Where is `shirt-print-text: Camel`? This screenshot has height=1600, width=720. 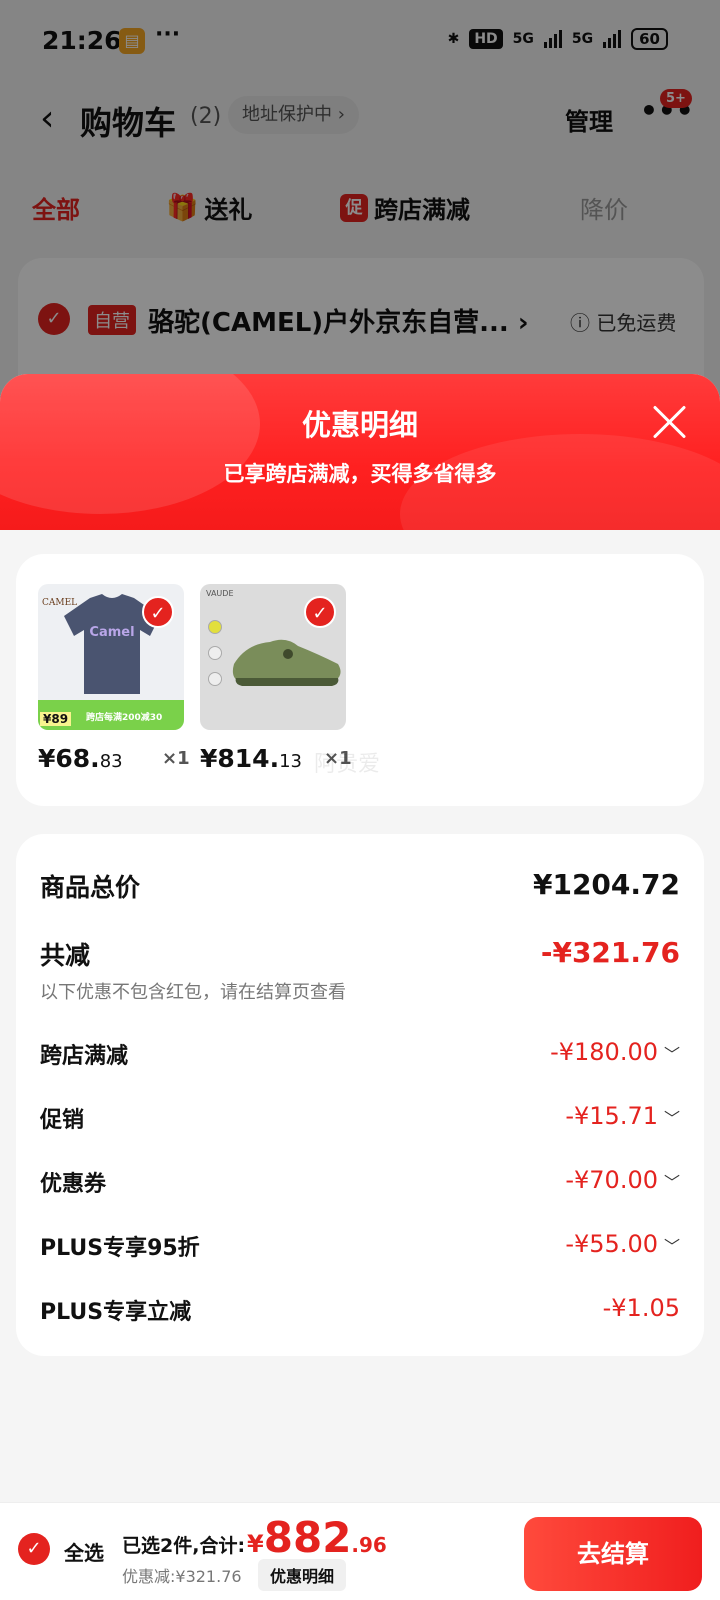 shirt-print-text: Camel is located at coordinates (111, 632).